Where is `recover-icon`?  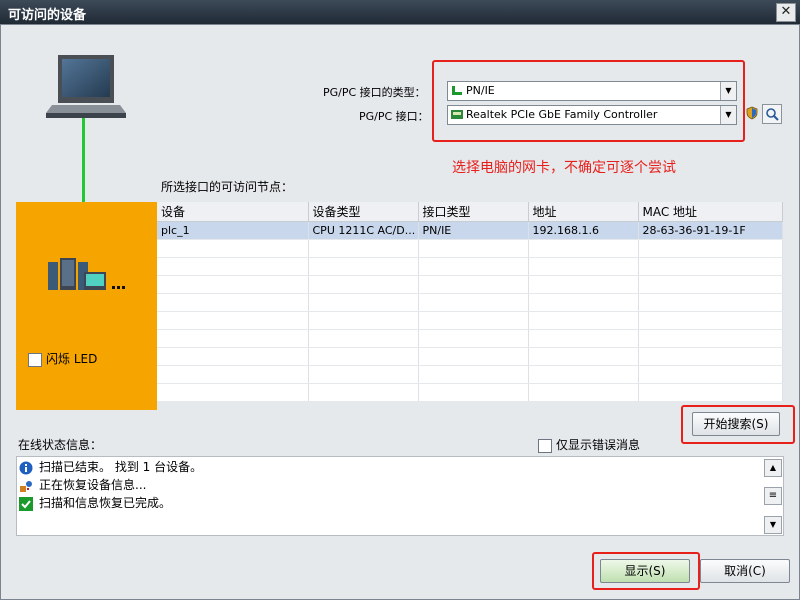 recover-icon is located at coordinates (26, 486).